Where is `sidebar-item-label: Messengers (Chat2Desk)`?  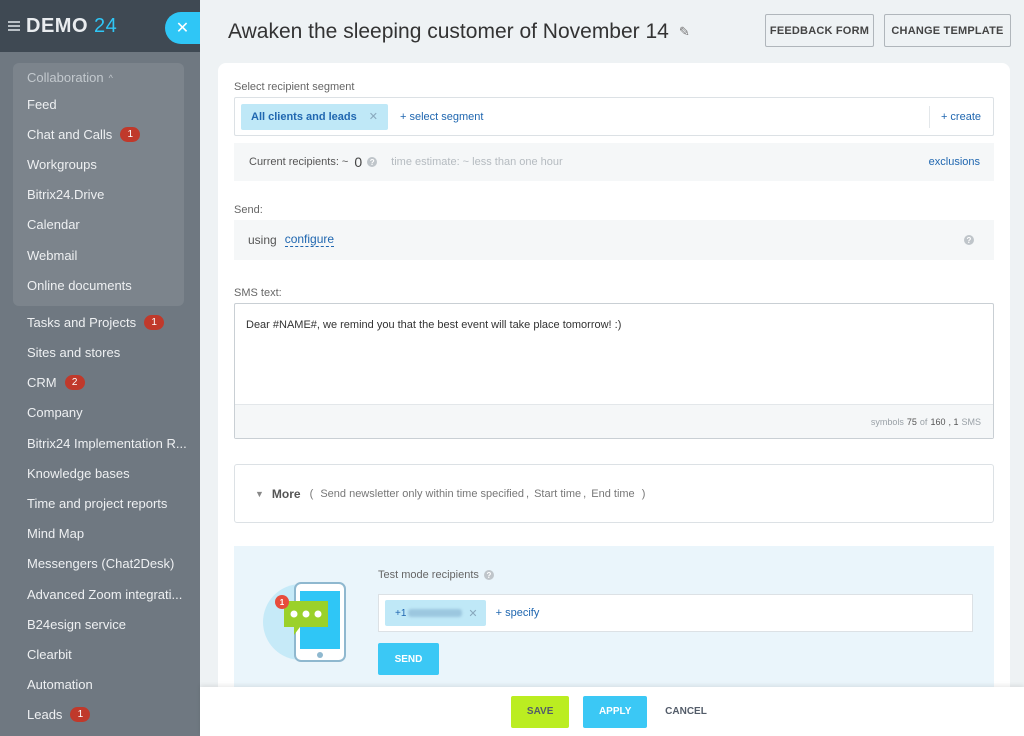
sidebar-item-label: Messengers (Chat2Desk) is located at coordinates (101, 564).